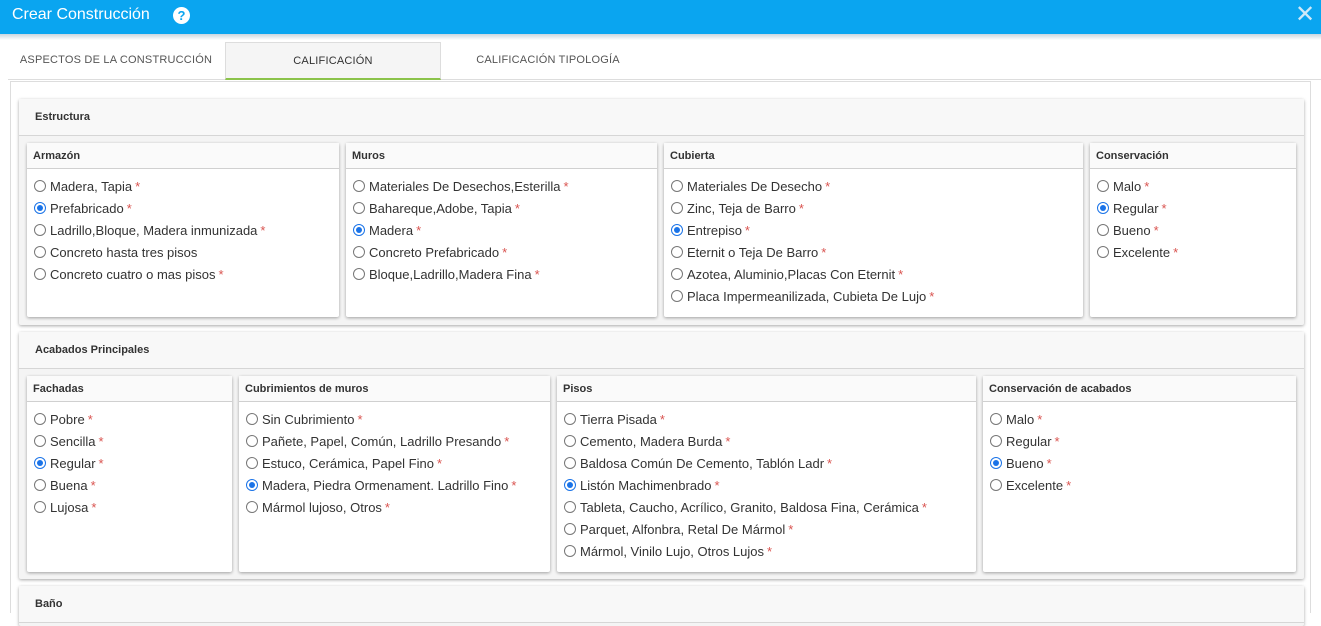 The width and height of the screenshot is (1321, 626). I want to click on tab-aspectos: ASPECTOS DE LA CONSTRUCCIÓN, so click(116, 61).